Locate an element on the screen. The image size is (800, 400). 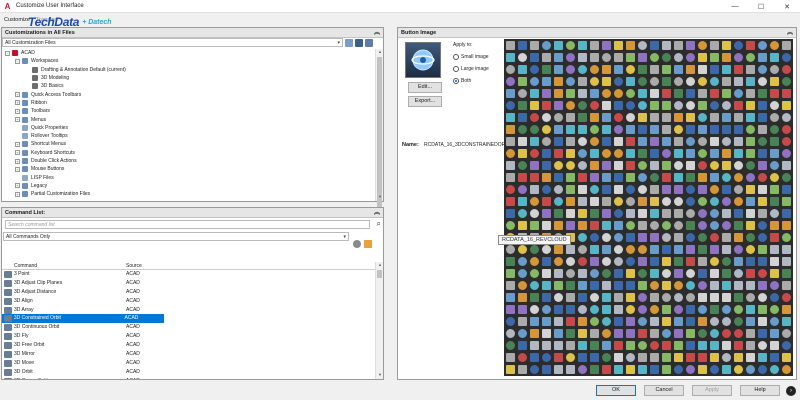
column-source: Source is located at coordinates (146, 265).